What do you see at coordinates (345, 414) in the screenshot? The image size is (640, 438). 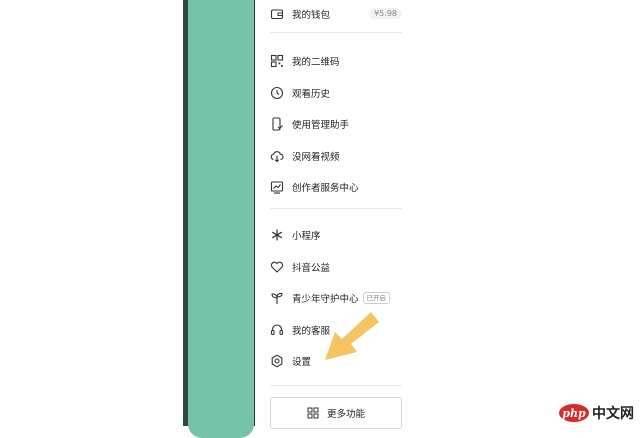 I see `more-features-label: 更多功能` at bounding box center [345, 414].